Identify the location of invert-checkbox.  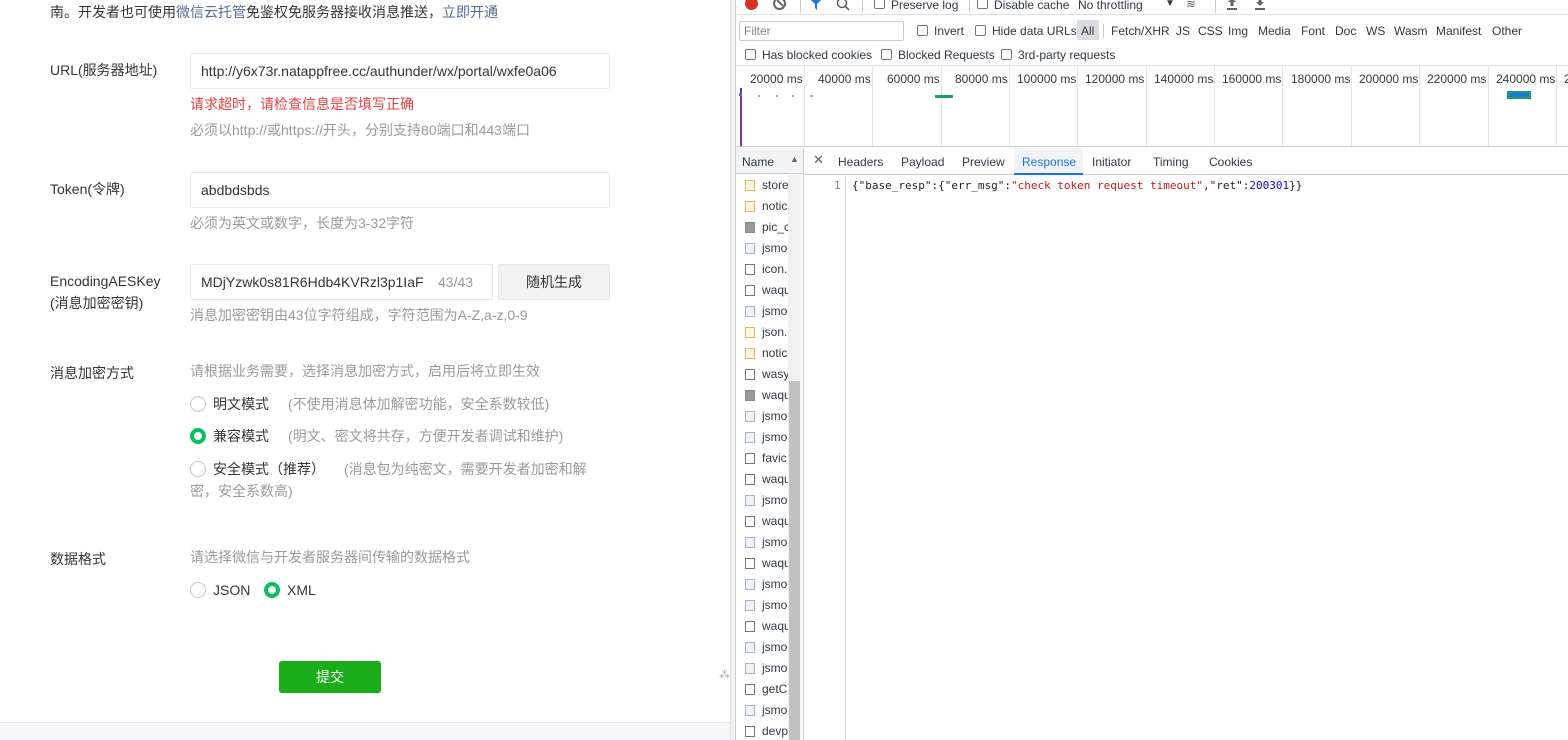
(922, 30).